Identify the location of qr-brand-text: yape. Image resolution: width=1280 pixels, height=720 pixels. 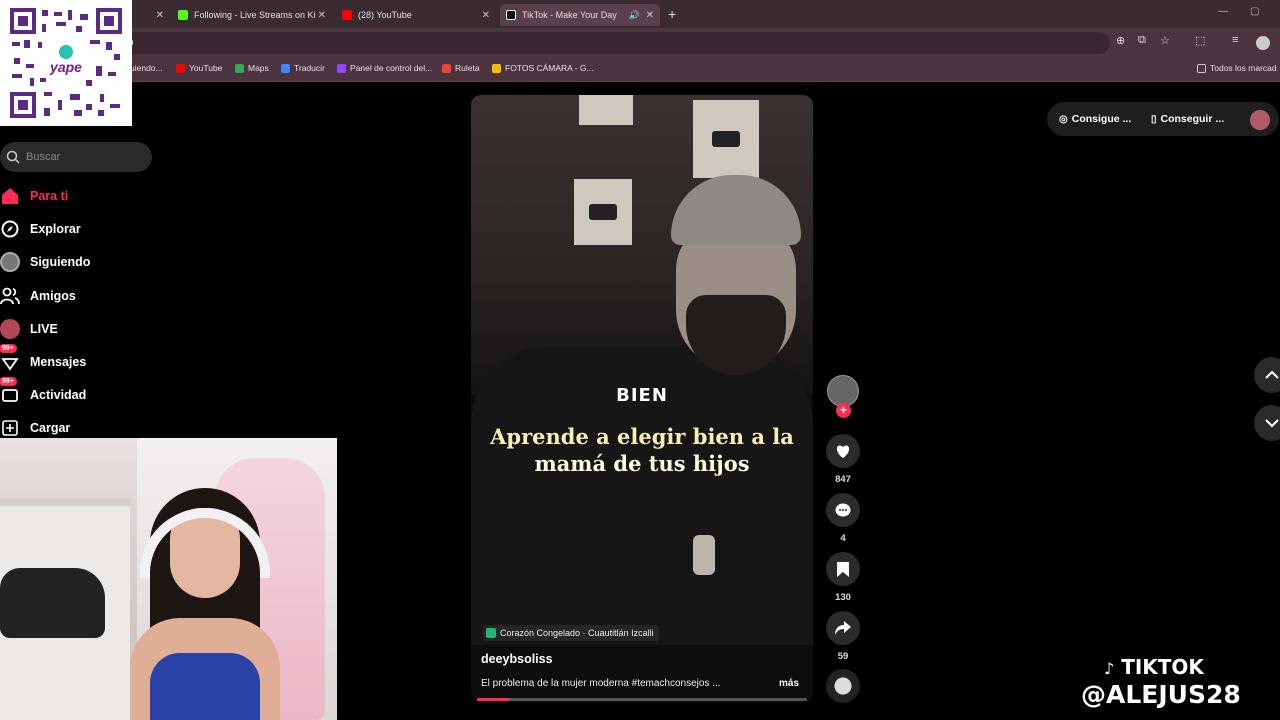
(65, 67).